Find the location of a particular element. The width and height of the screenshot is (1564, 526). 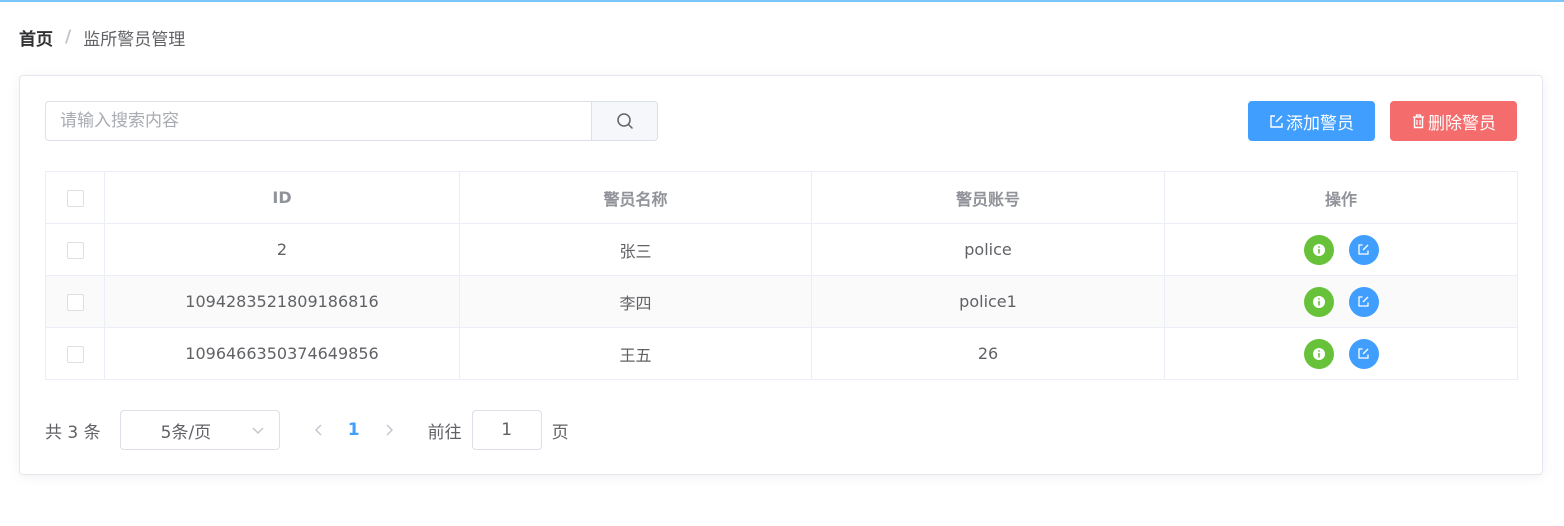

chevron-right-icon is located at coordinates (389, 430).